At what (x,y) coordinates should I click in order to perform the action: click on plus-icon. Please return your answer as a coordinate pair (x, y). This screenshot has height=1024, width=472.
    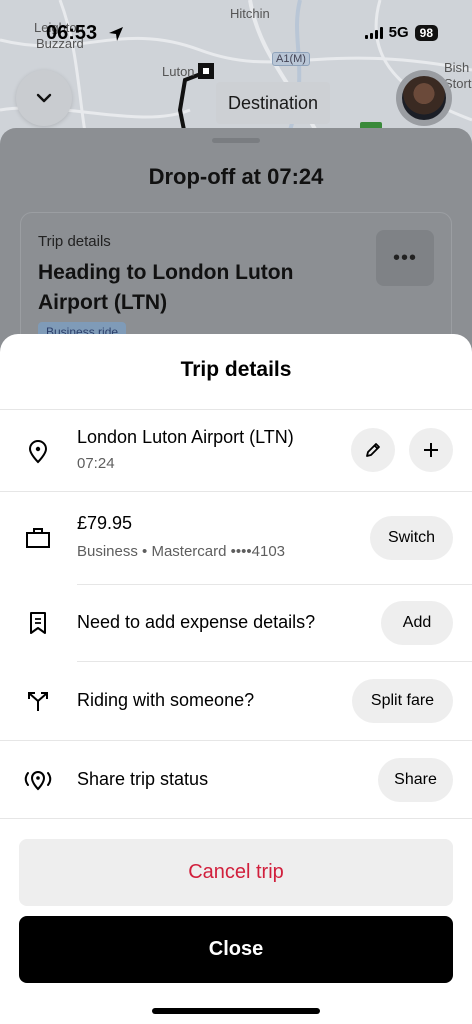
    Looking at the image, I should click on (431, 450).